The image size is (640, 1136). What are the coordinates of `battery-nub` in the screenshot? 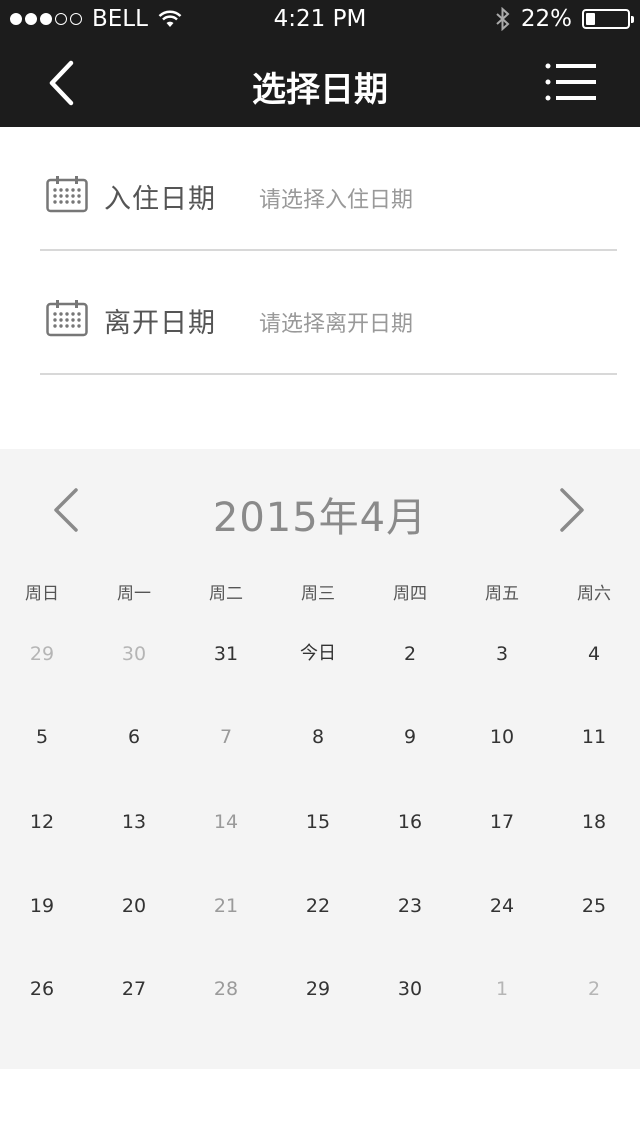 It's located at (632, 19).